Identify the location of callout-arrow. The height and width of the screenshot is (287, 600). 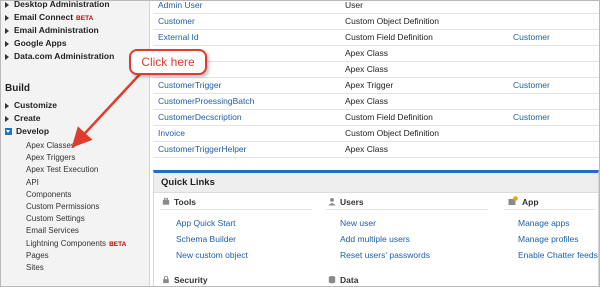
(106, 110).